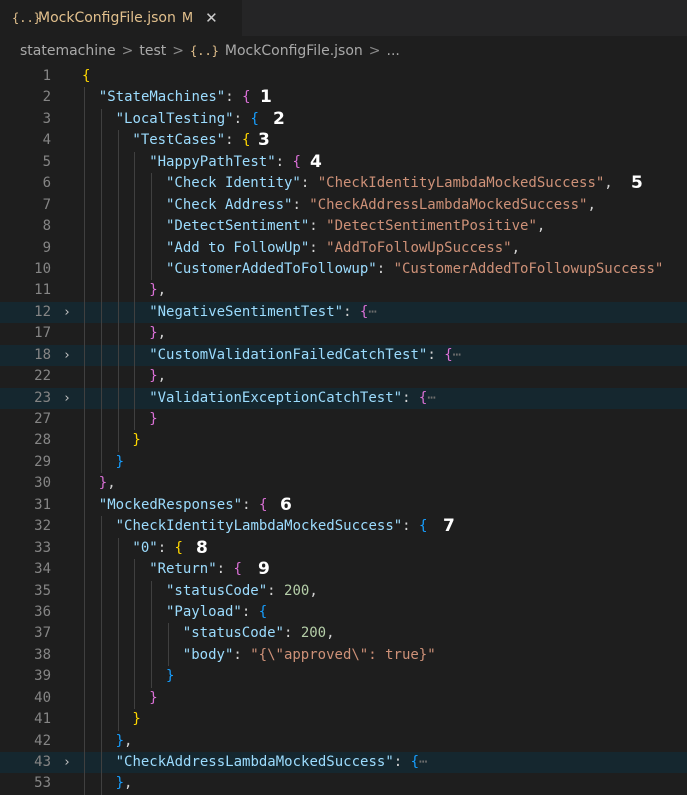 The height and width of the screenshot is (795, 687). I want to click on code-line: 29}, so click(343, 462).